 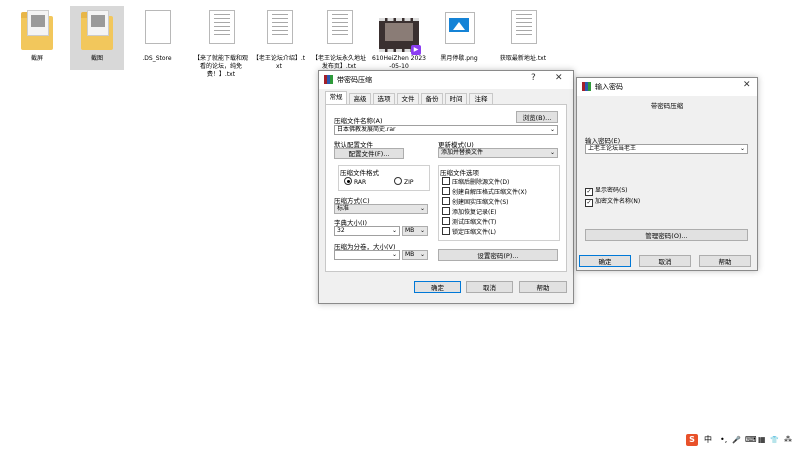 What do you see at coordinates (415, 231) in the screenshot?
I see `dict-unit-select: MB ⌄` at bounding box center [415, 231].